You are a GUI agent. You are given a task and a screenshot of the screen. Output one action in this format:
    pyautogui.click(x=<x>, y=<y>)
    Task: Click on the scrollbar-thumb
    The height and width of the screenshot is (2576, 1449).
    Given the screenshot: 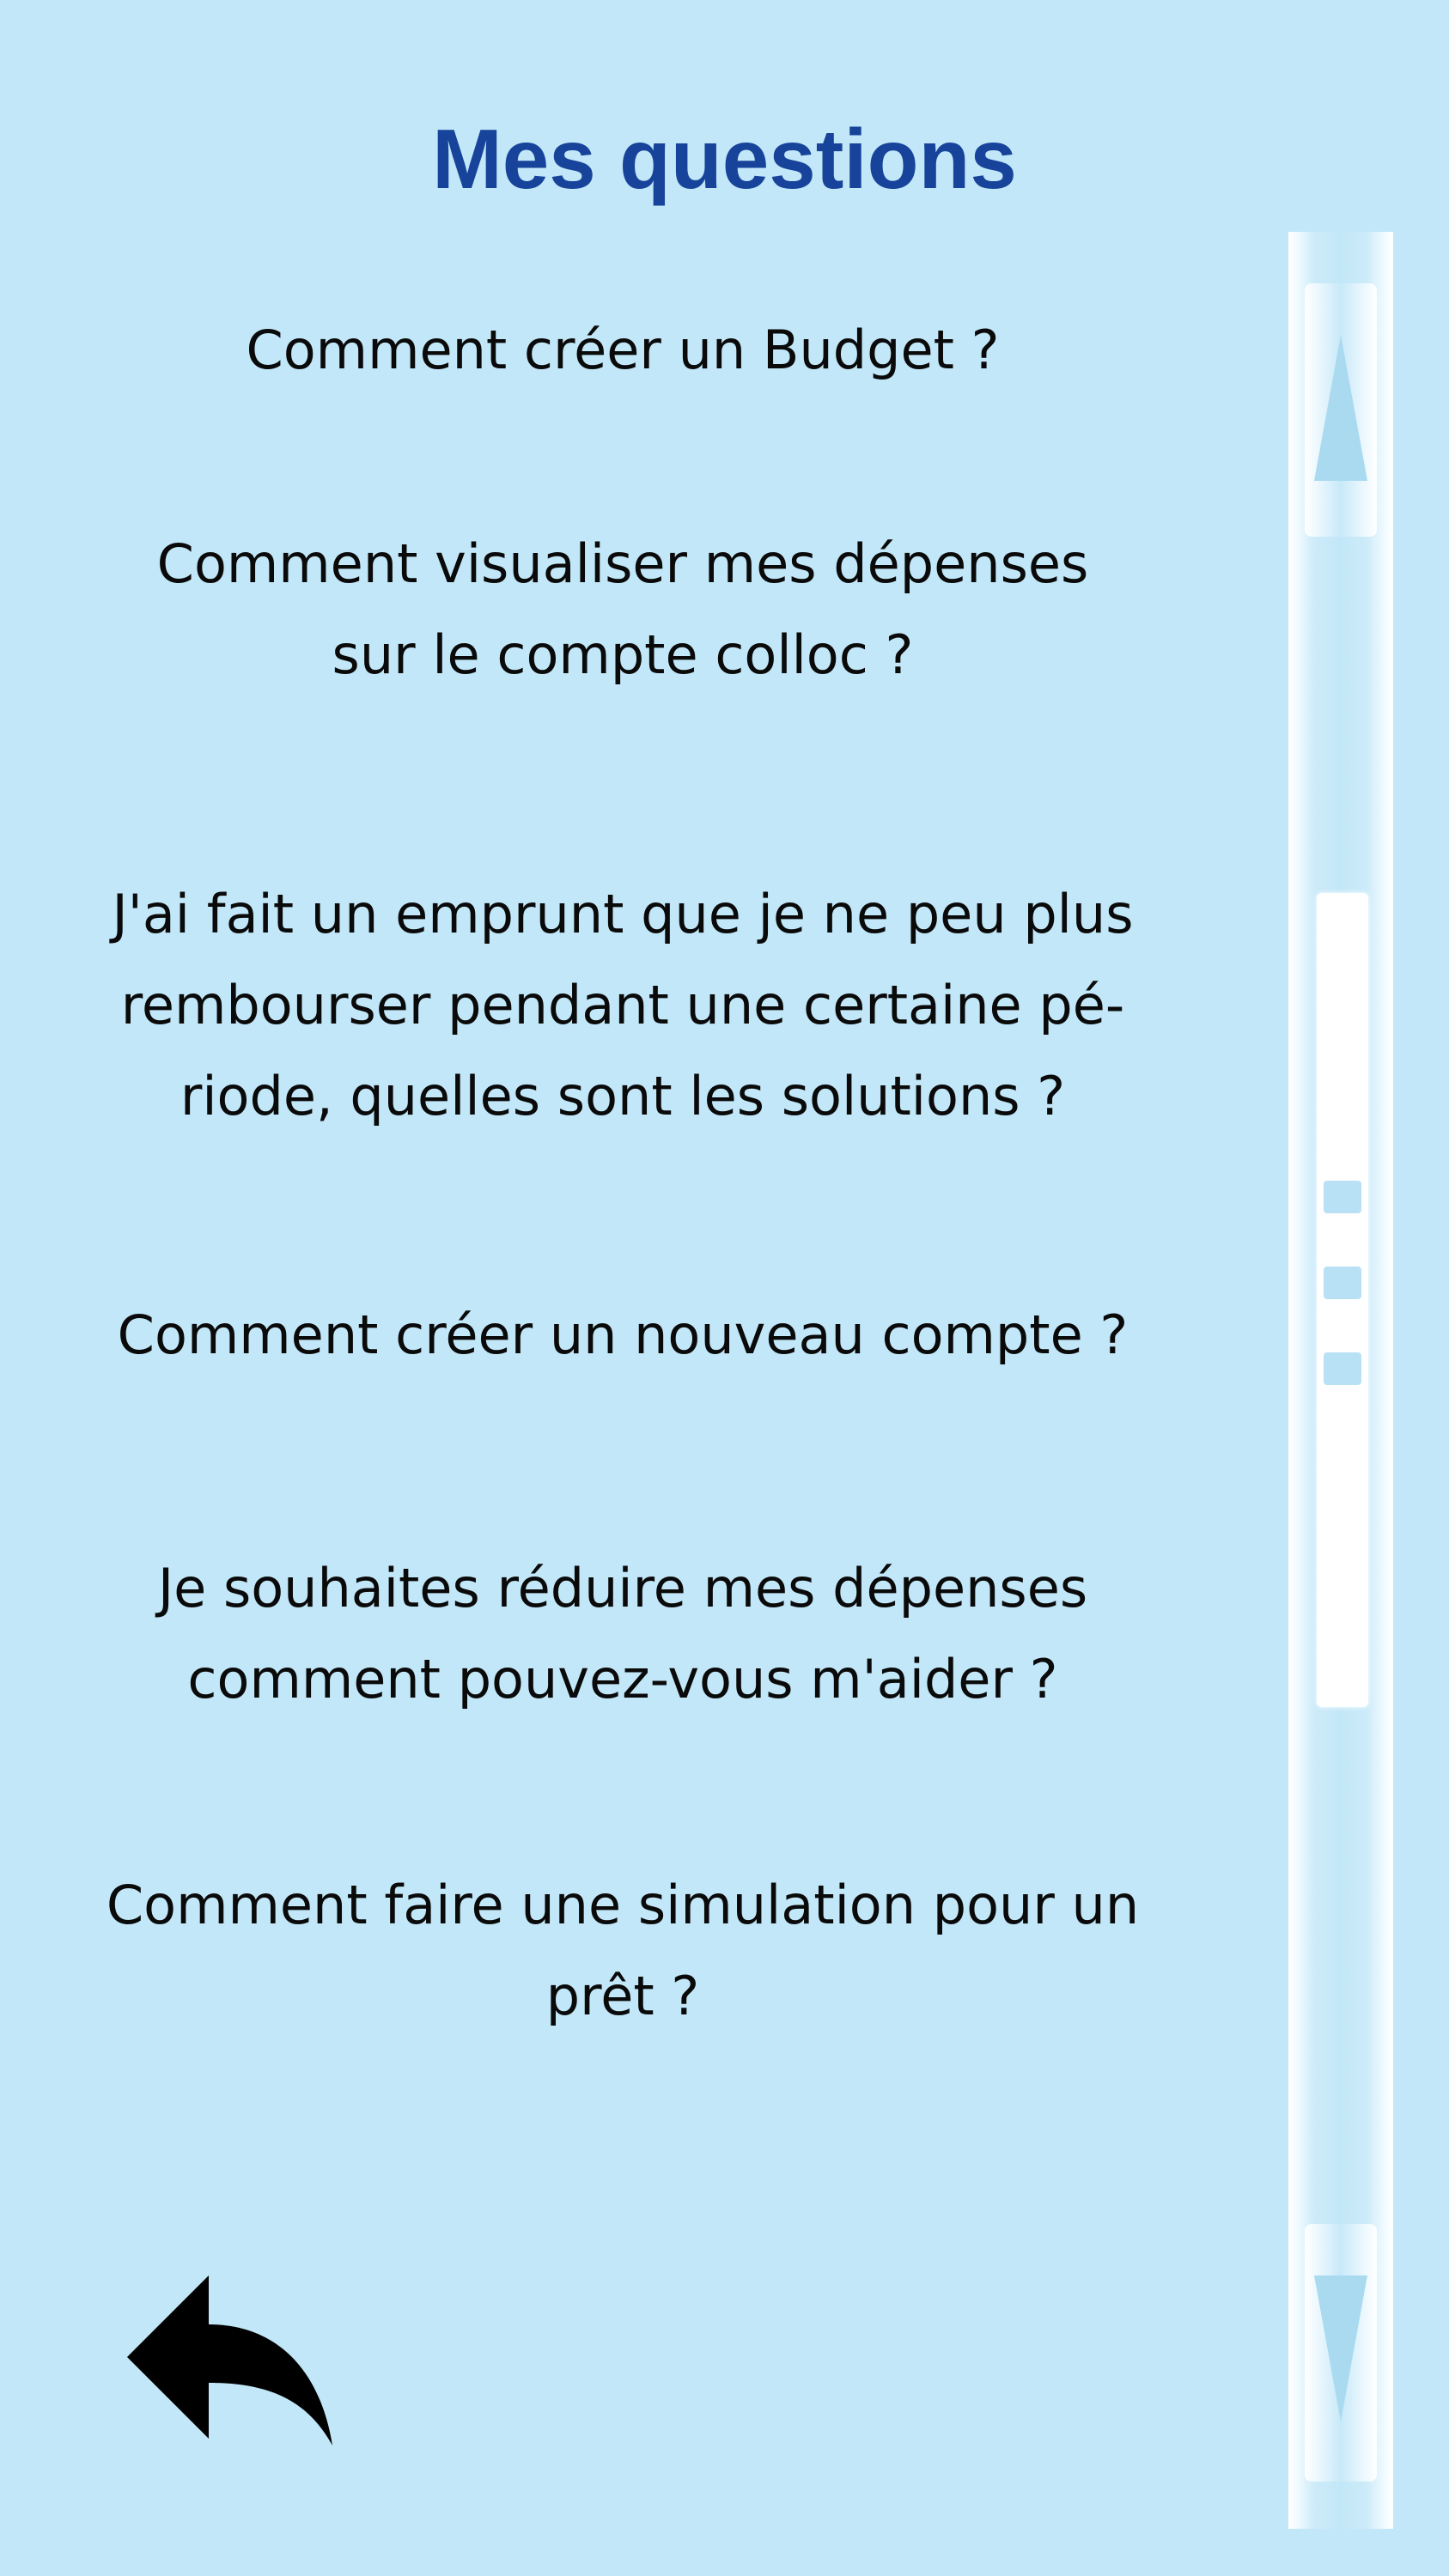 What is the action you would take?
    pyautogui.click(x=1342, y=1300)
    